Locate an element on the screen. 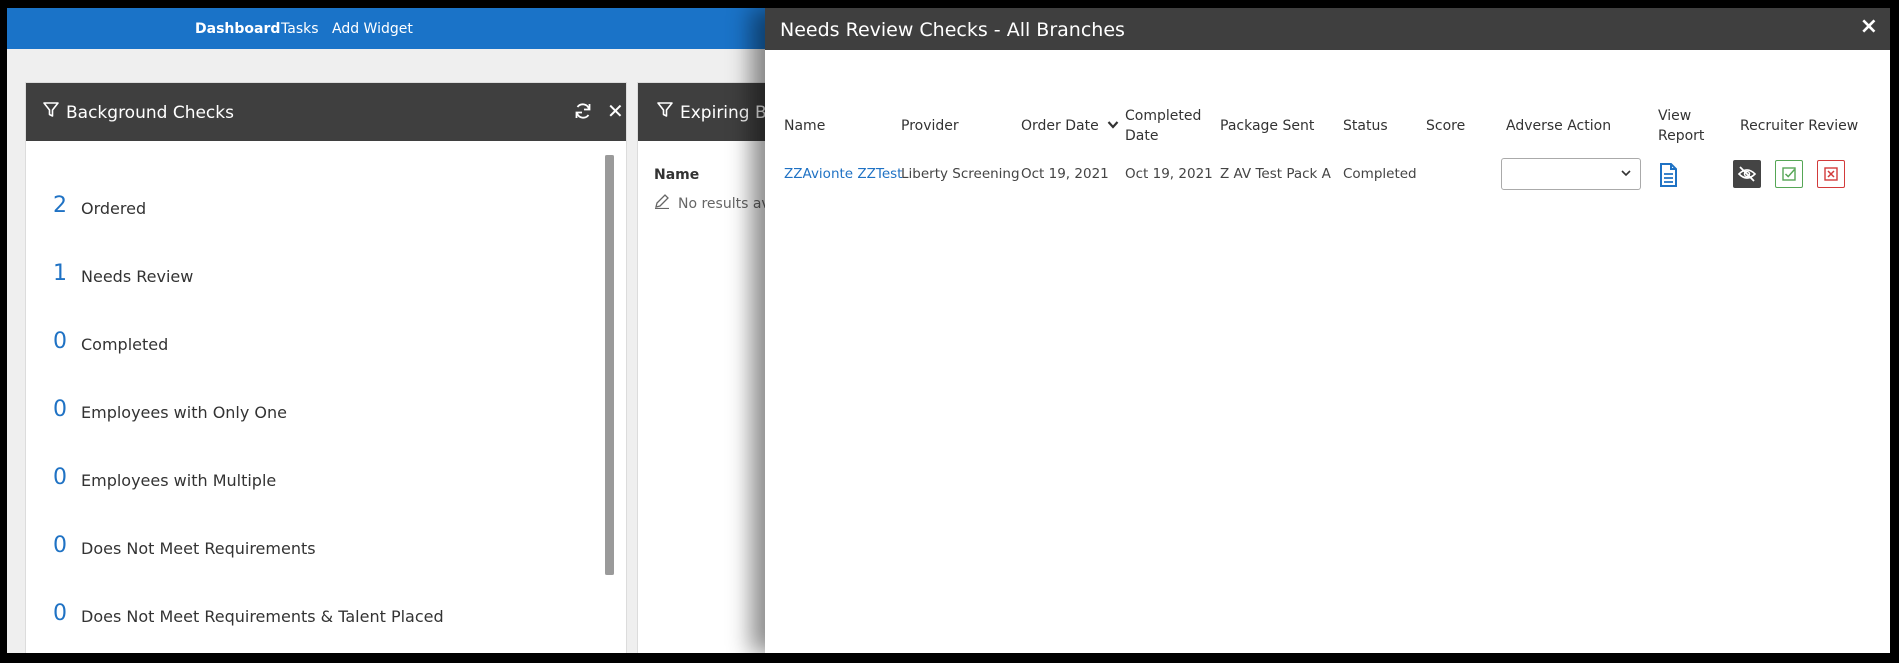  scrollbar is located at coordinates (609, 365).